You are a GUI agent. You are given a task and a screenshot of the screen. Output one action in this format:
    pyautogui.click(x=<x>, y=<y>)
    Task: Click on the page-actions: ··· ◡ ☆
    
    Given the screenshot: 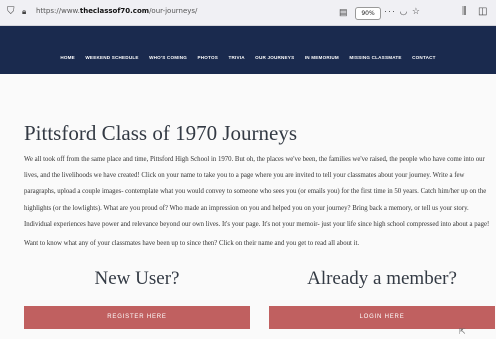 What is the action you would take?
    pyautogui.click(x=402, y=11)
    